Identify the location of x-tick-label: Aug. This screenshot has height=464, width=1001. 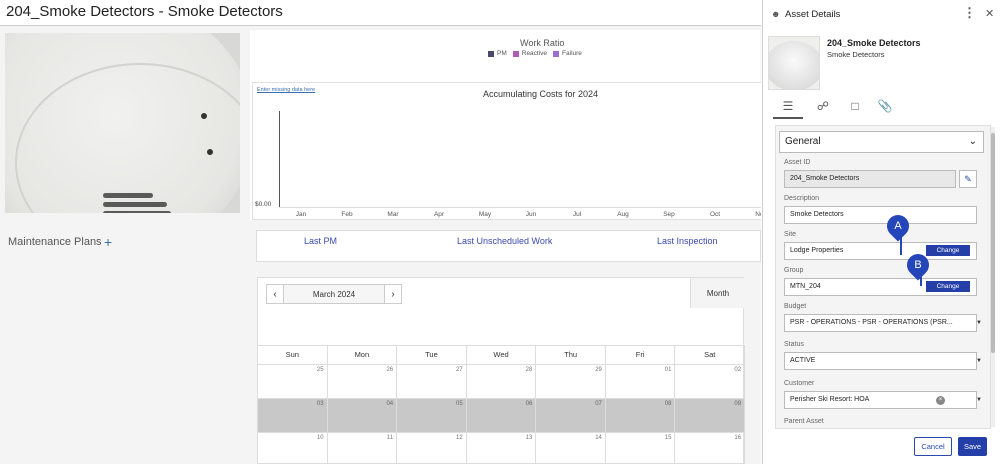
(623, 214).